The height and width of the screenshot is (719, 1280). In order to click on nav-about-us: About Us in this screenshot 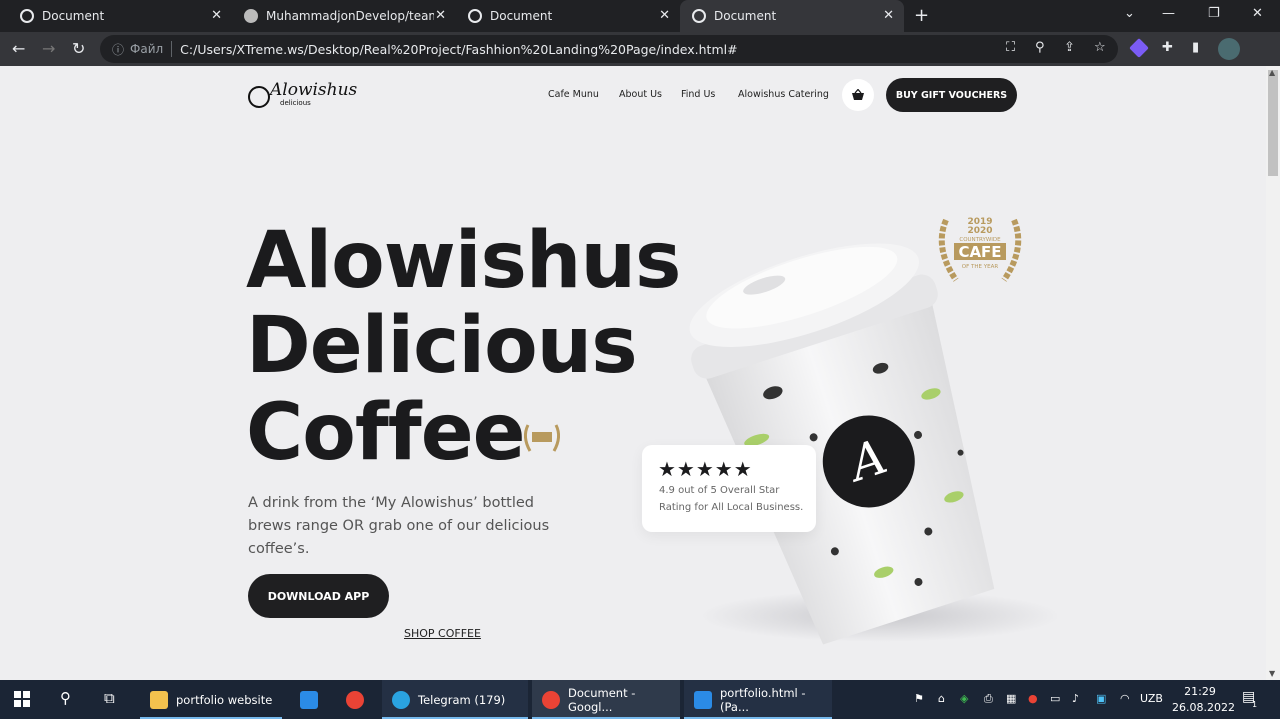, I will do `click(640, 94)`.